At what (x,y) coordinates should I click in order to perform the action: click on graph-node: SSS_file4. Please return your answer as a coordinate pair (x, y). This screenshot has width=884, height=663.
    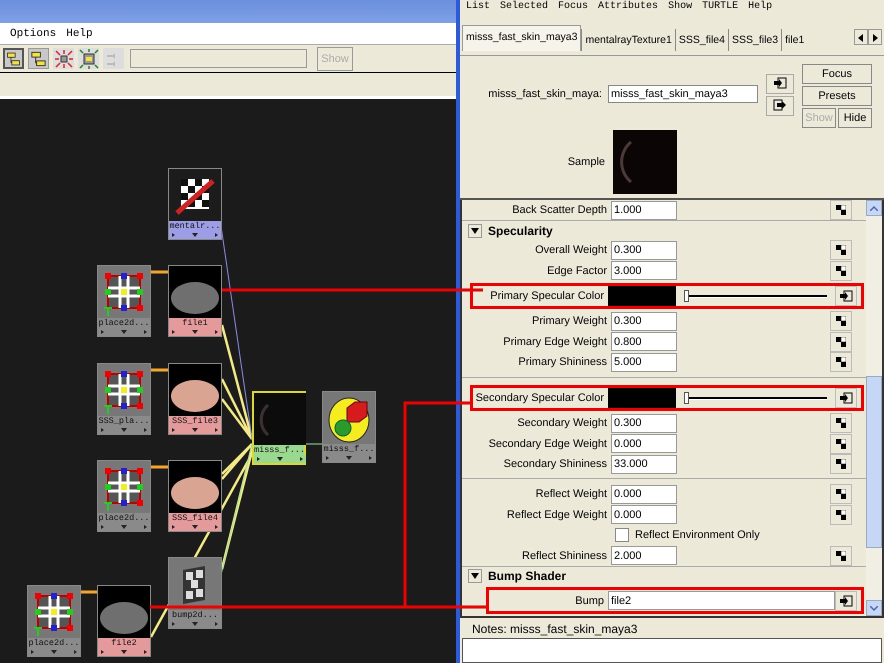
    Looking at the image, I should click on (195, 496).